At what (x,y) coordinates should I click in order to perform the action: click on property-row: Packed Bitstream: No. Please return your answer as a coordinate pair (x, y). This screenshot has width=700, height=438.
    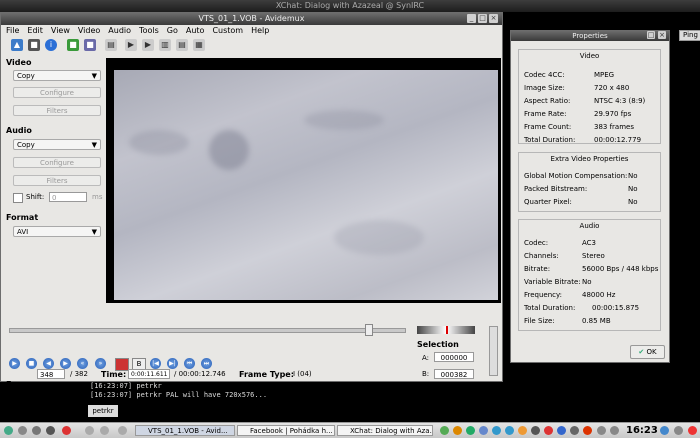
    Looking at the image, I should click on (581, 189).